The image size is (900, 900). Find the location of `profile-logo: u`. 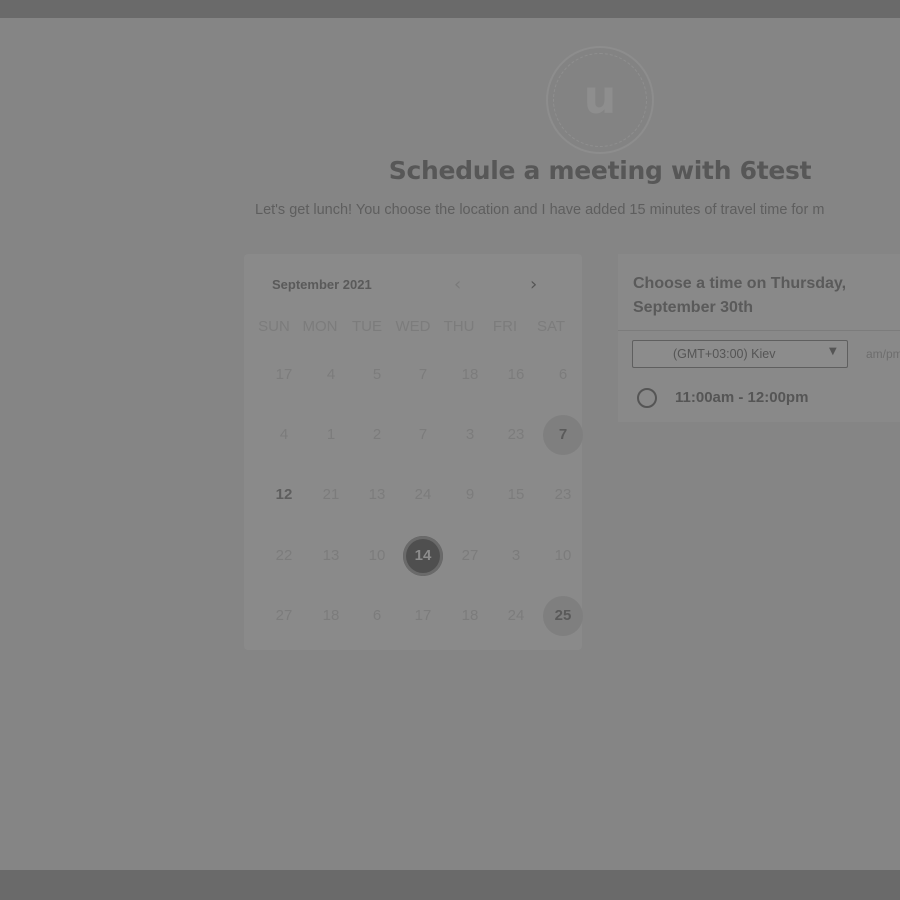

profile-logo: u is located at coordinates (600, 100).